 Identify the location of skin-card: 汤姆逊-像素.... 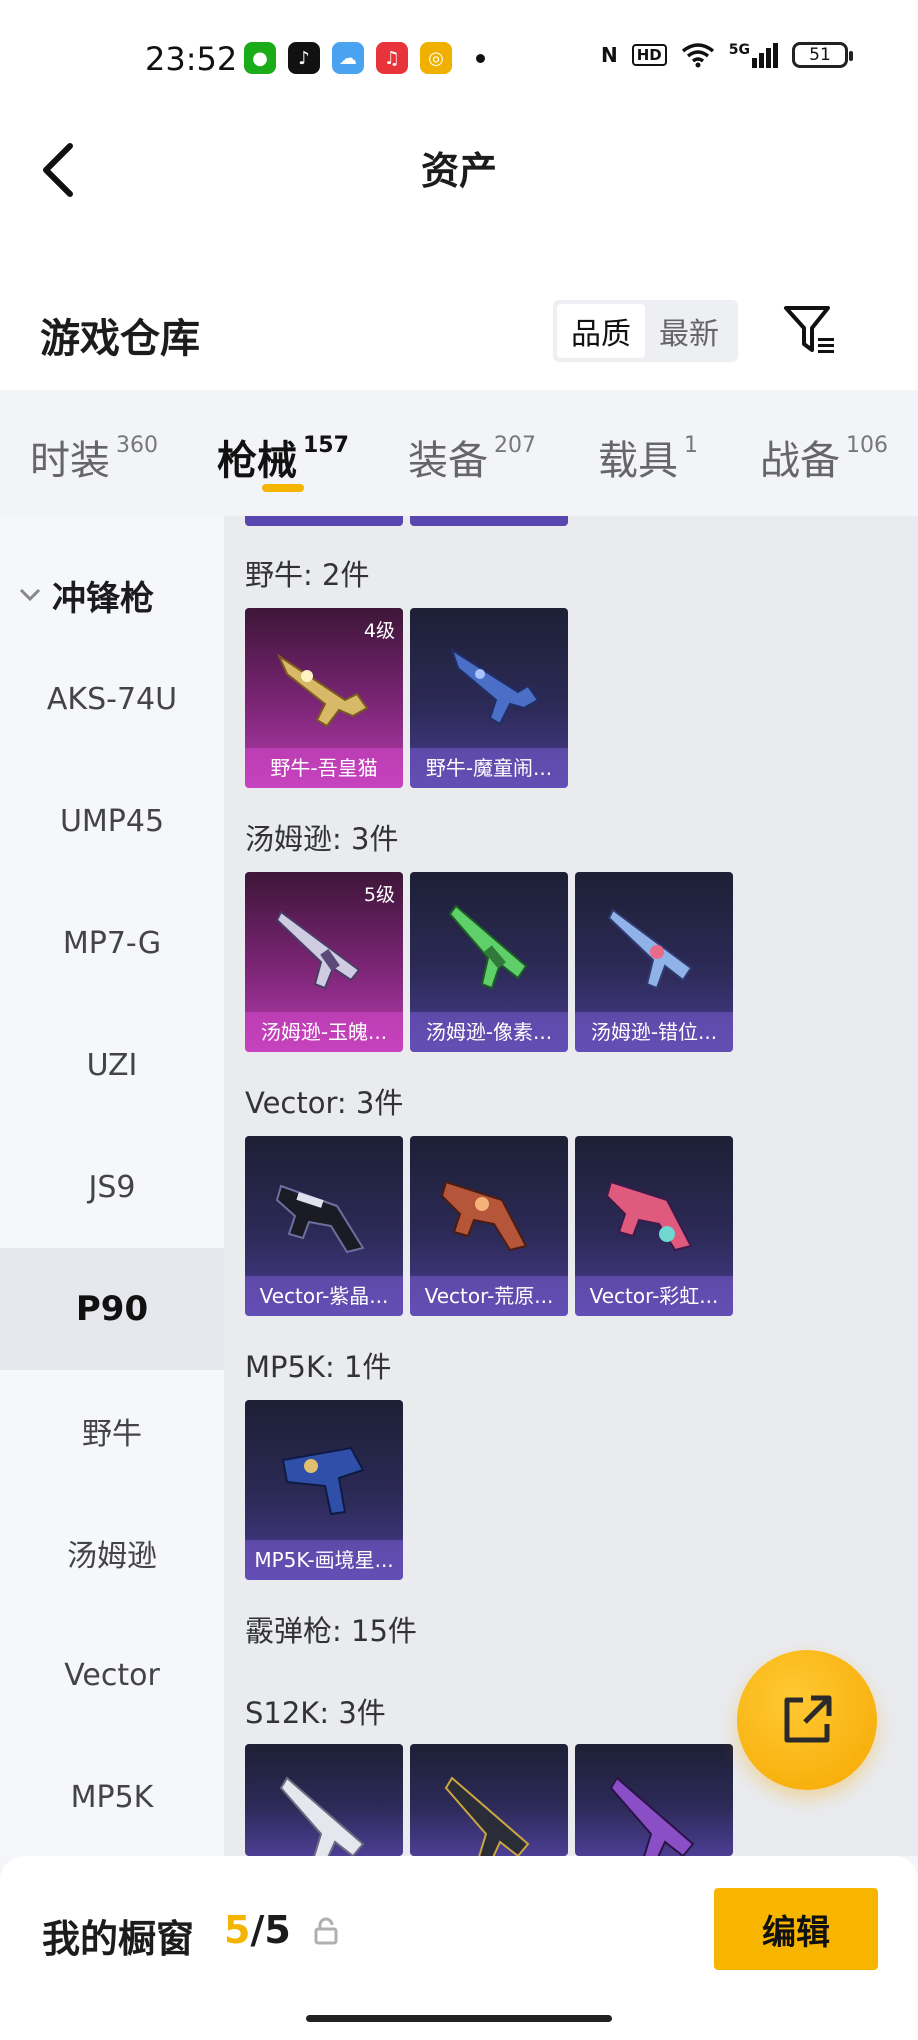
(489, 962).